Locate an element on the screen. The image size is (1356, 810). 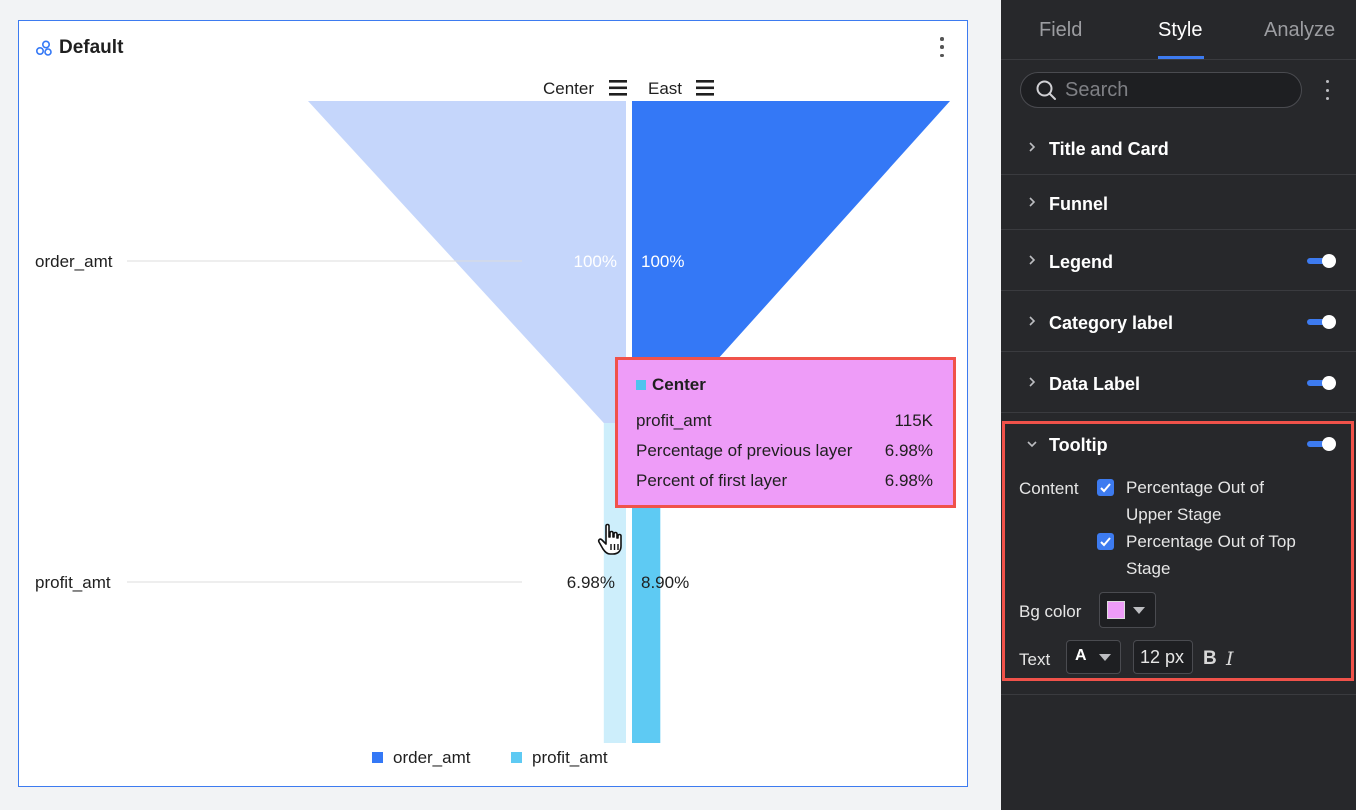
hand-cursor-icon is located at coordinates (609, 539).